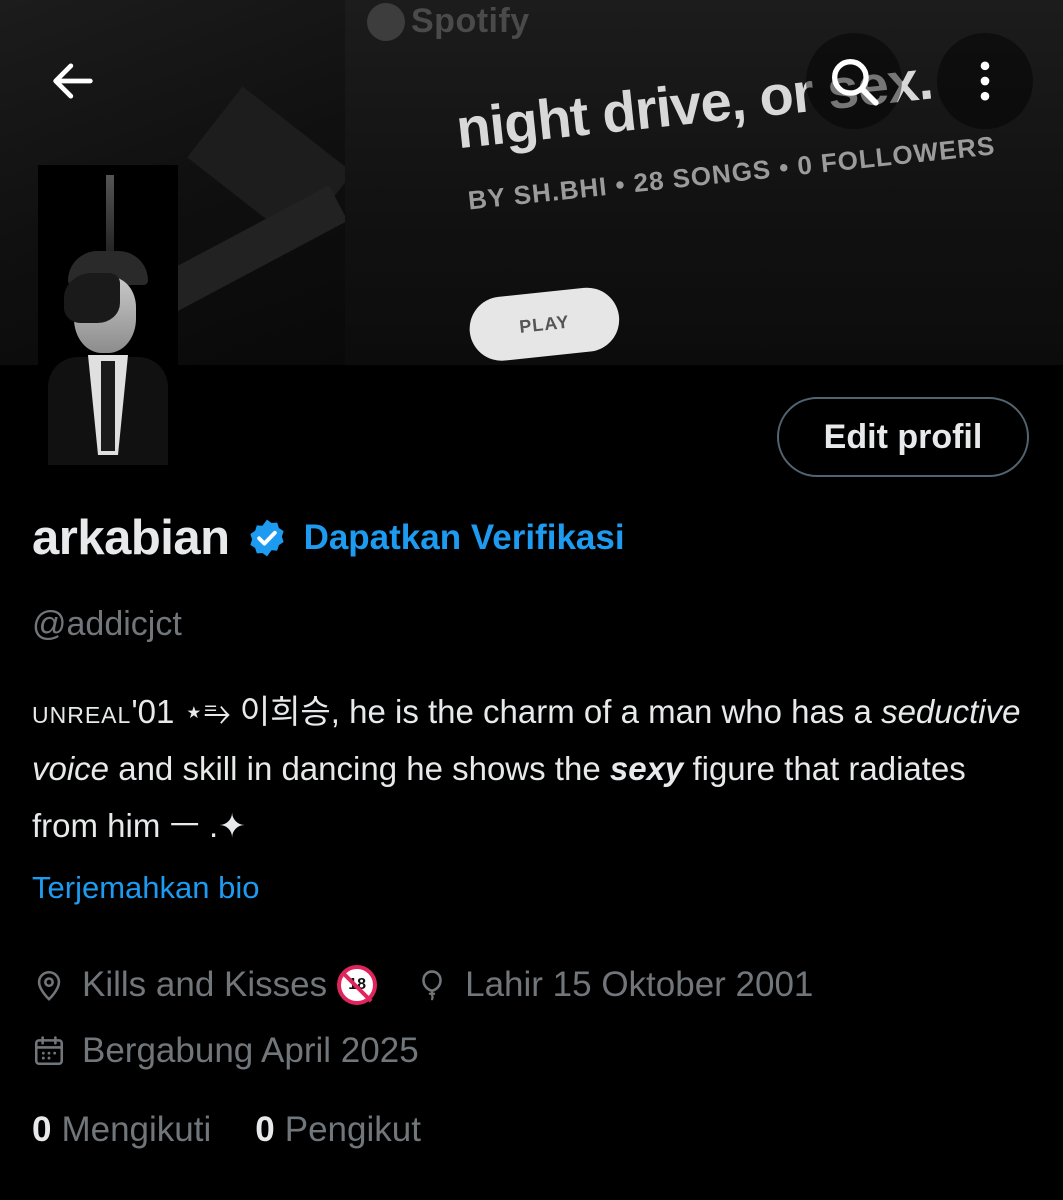 This screenshot has height=1200, width=1063. Describe the element at coordinates (265, 1129) in the screenshot. I see `followers-count: 0` at that location.